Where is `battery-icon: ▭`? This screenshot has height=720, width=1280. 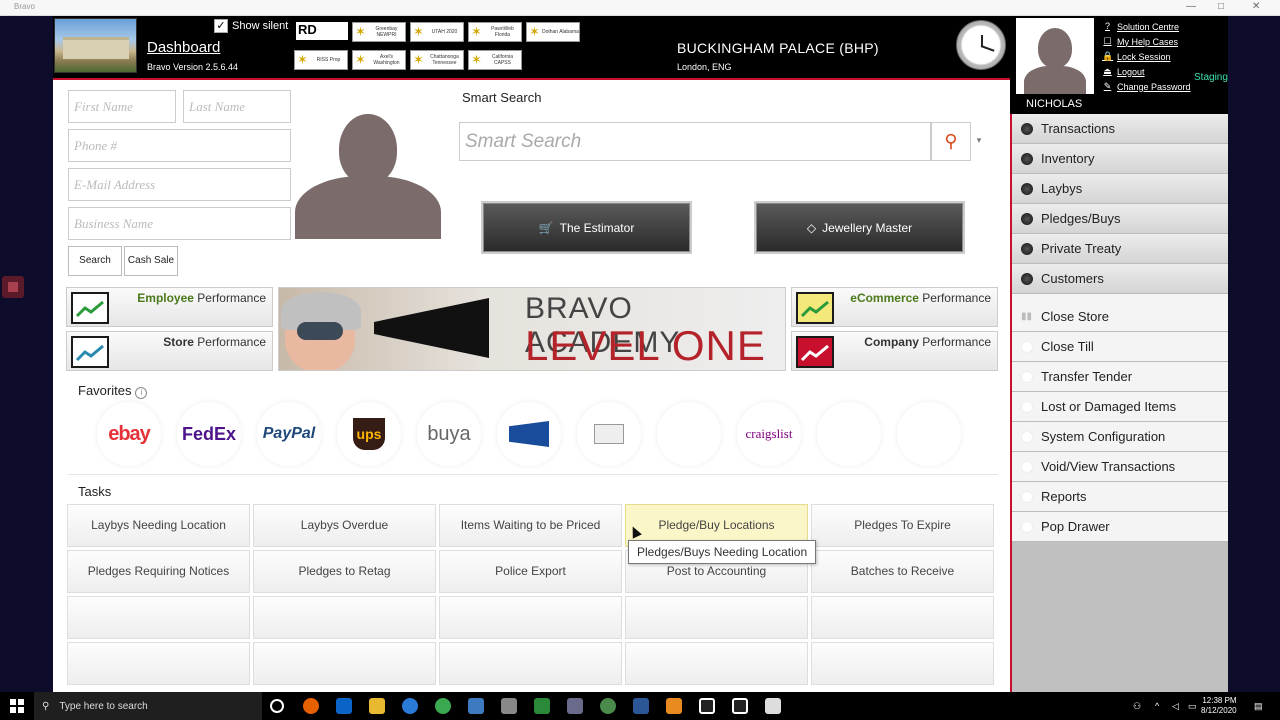 battery-icon: ▭ is located at coordinates (1192, 706).